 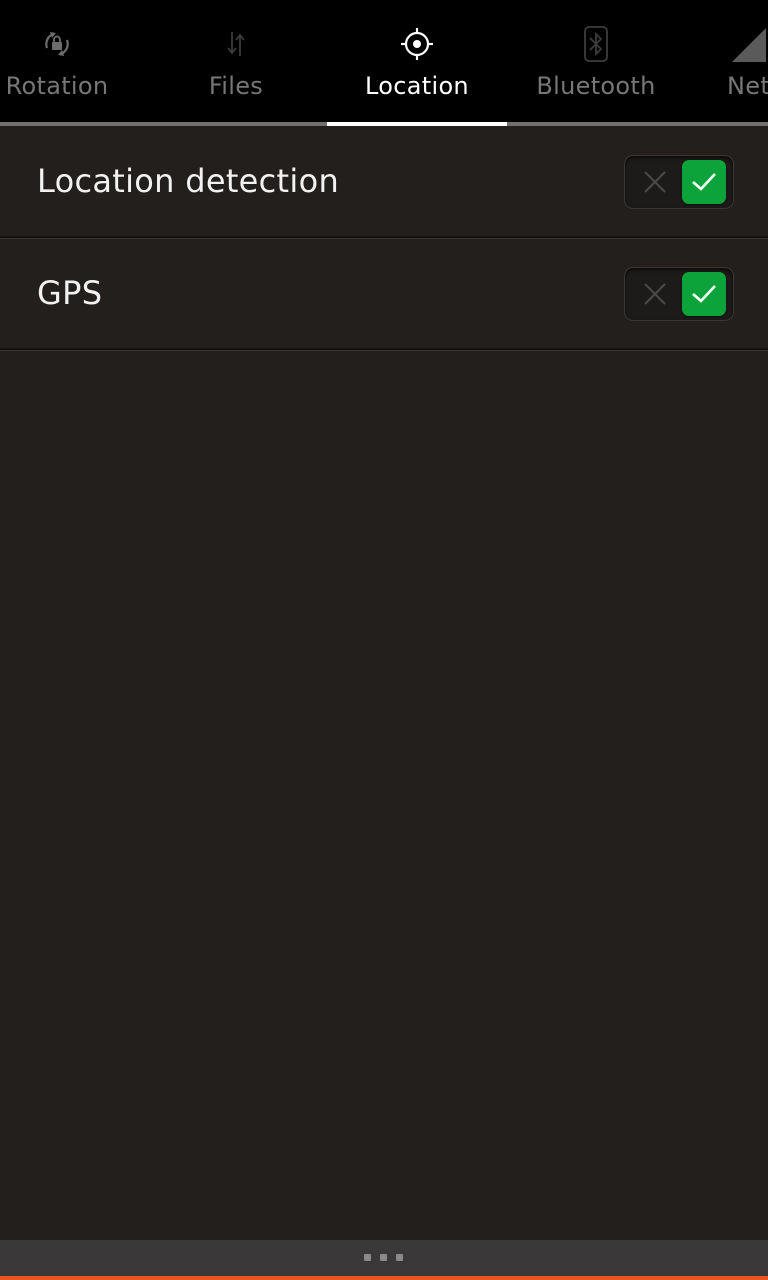 I want to click on tab-network: Network, so click(x=727, y=61).